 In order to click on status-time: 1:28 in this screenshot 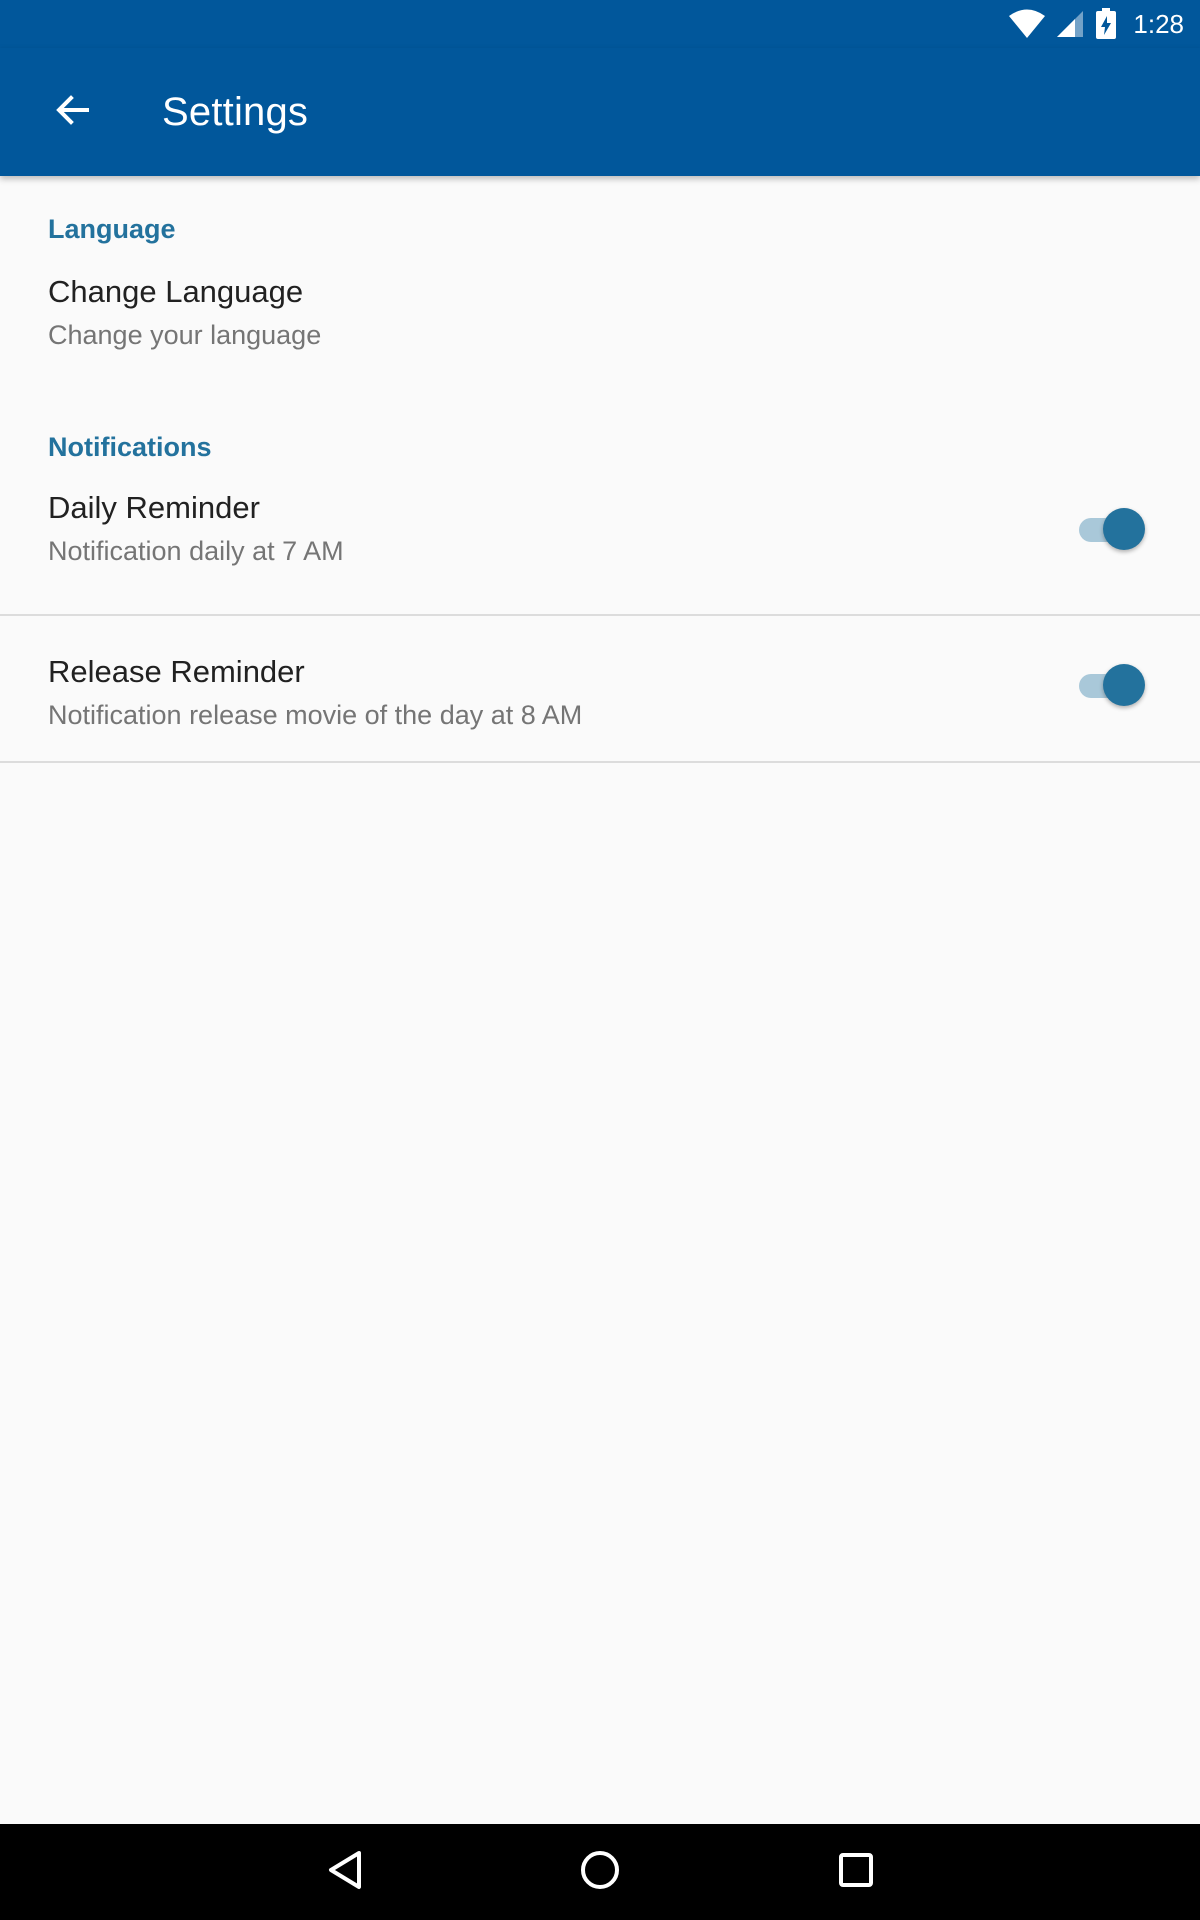, I will do `click(1158, 23)`.